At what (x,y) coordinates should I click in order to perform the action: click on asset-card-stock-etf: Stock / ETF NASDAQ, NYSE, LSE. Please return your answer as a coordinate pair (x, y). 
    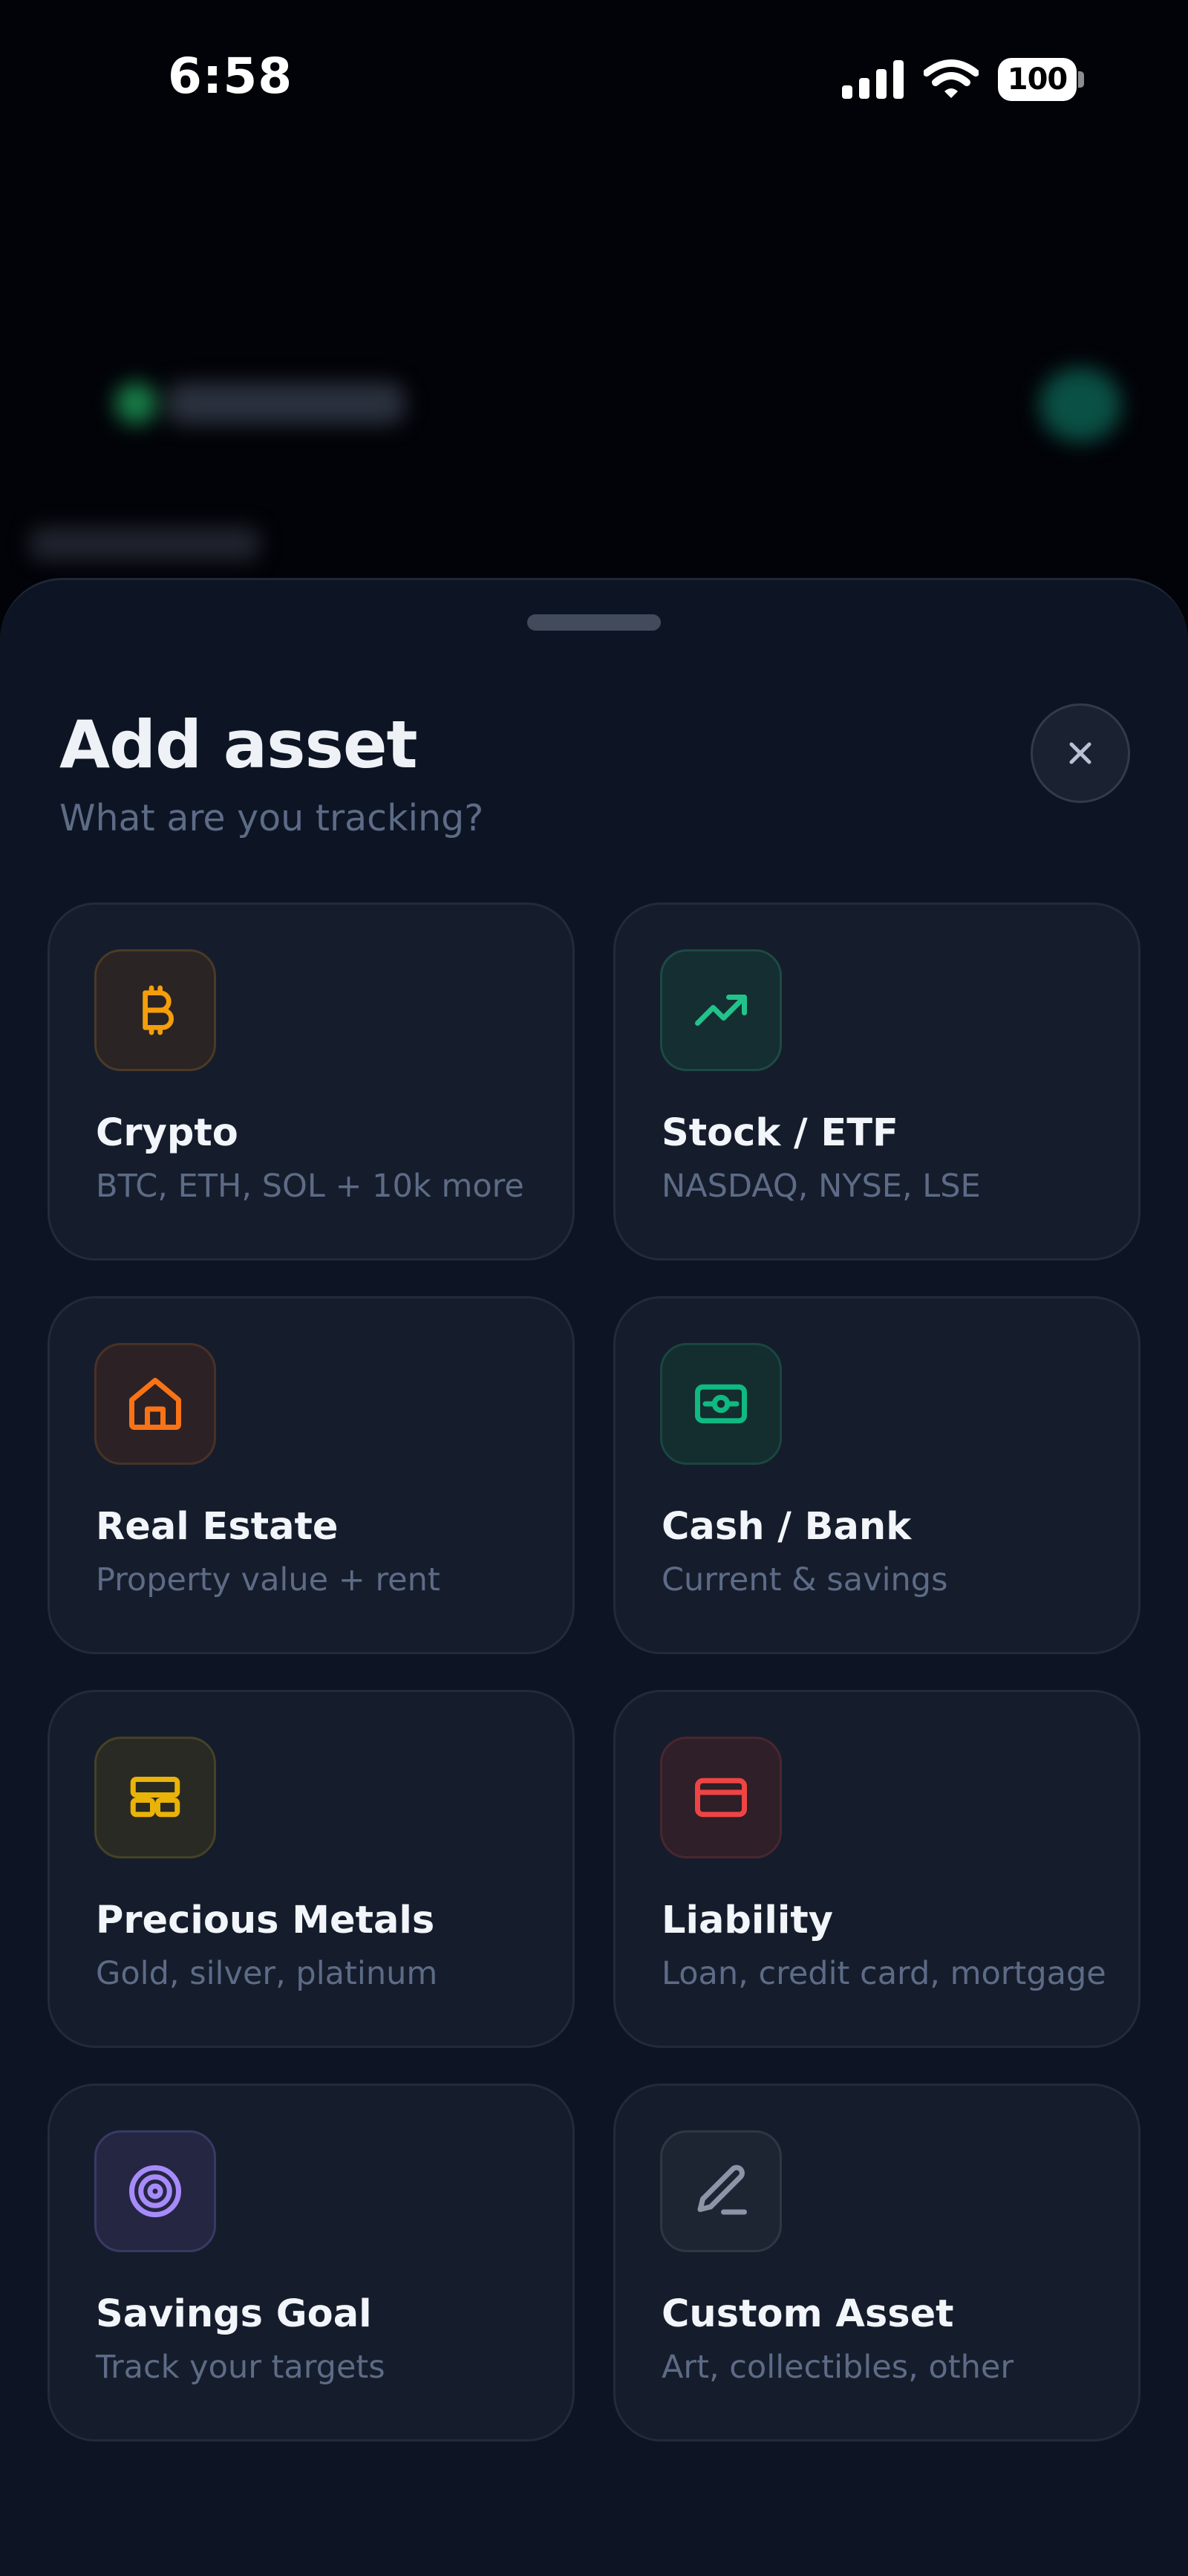
    Looking at the image, I should click on (877, 1081).